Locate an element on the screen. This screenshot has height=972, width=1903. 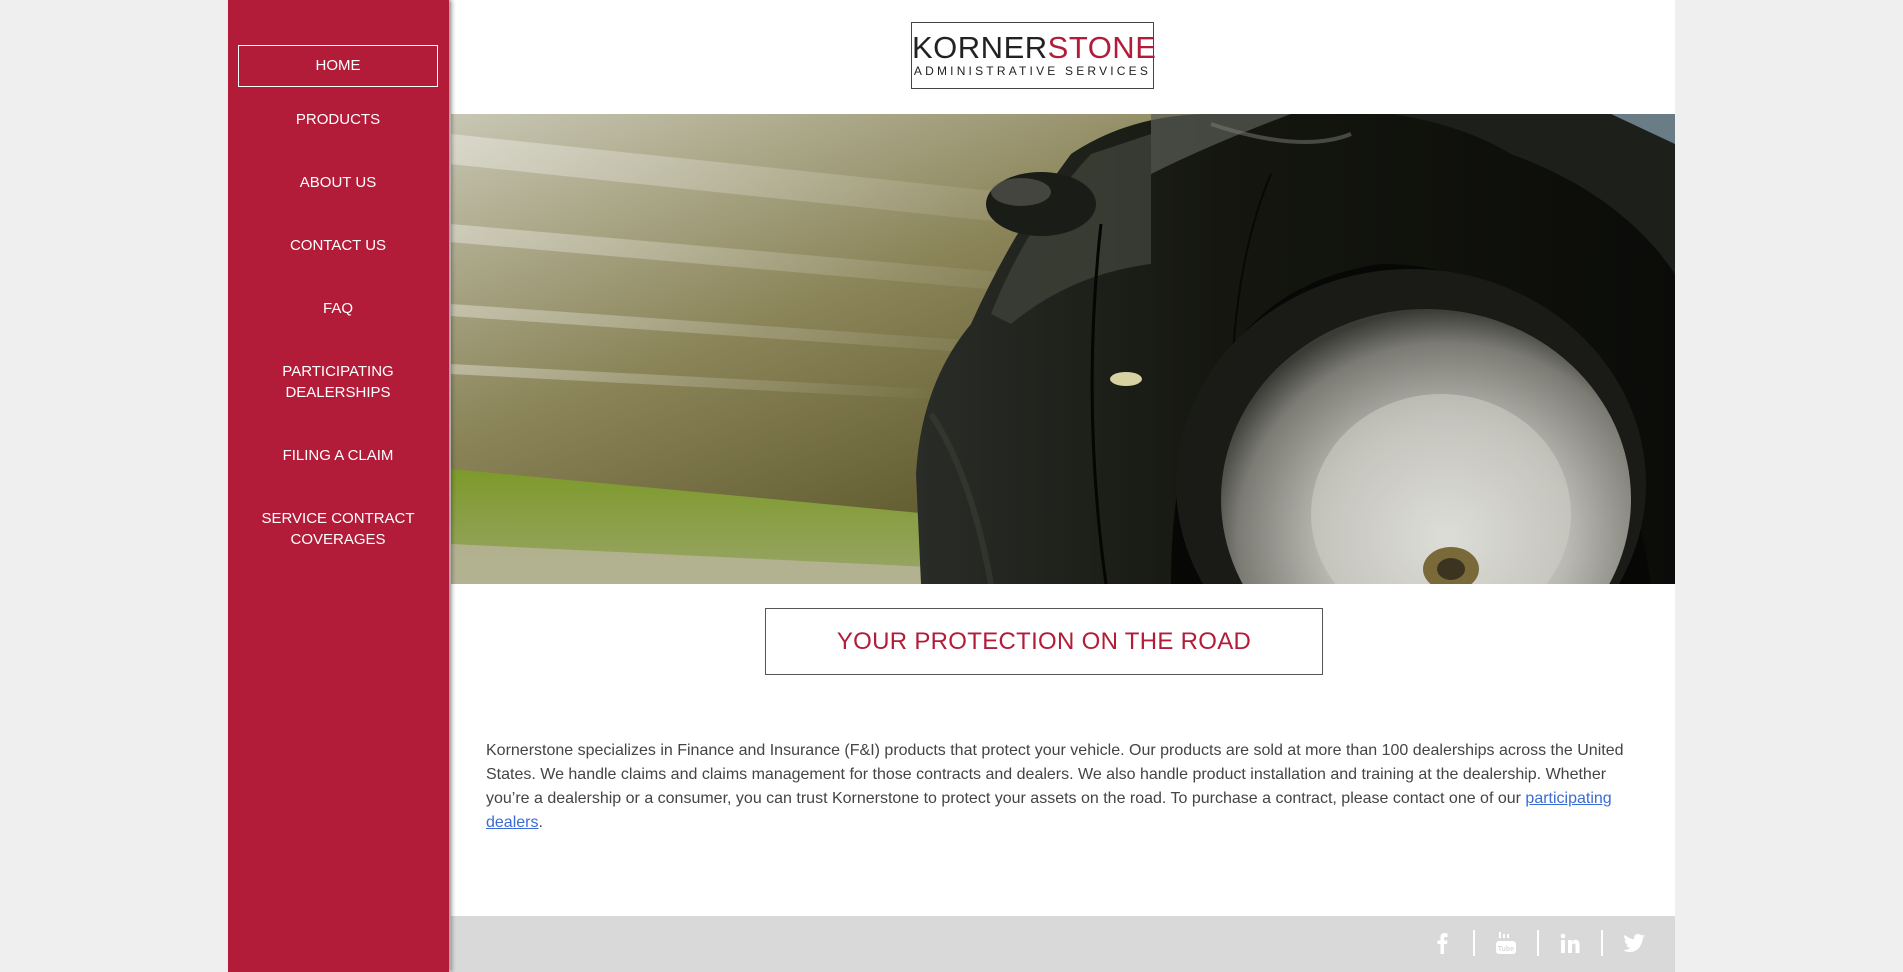
page-headline: YOUR PROTECTION ON THE ROAD is located at coordinates (1044, 641).